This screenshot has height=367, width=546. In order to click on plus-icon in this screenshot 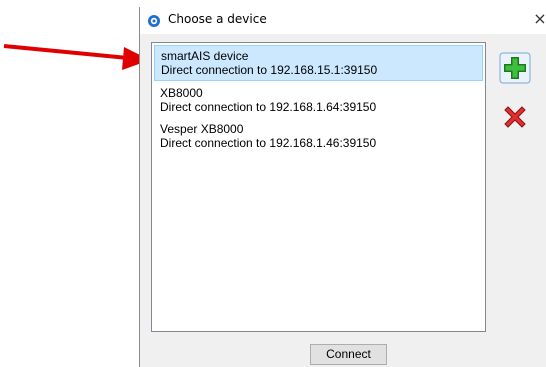, I will do `click(515, 68)`.